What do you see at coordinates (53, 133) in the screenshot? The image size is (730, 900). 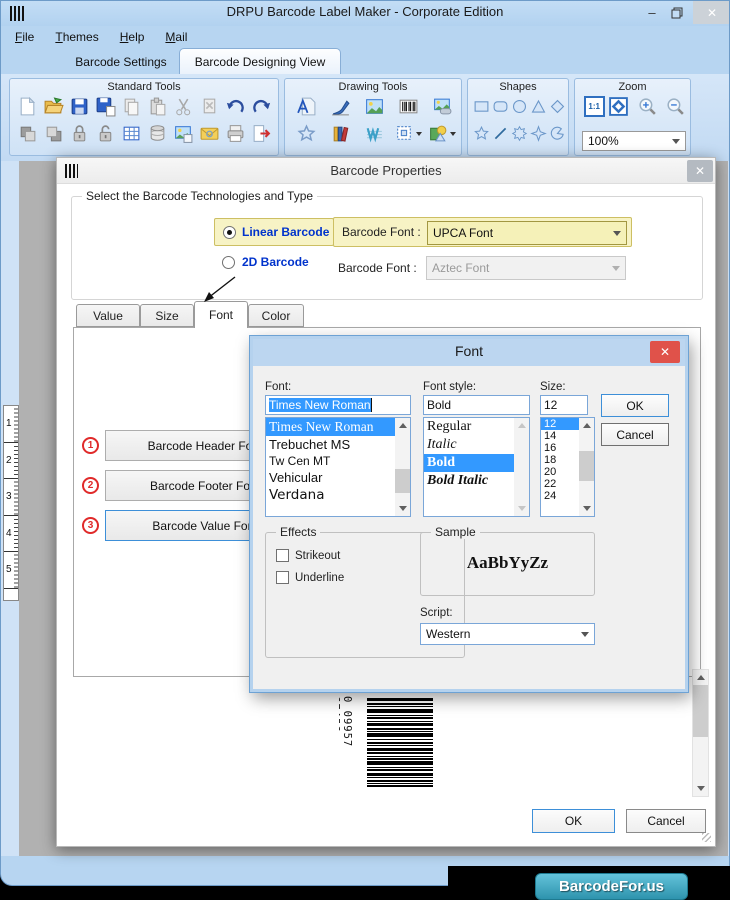 I see `send-to-back-icon` at bounding box center [53, 133].